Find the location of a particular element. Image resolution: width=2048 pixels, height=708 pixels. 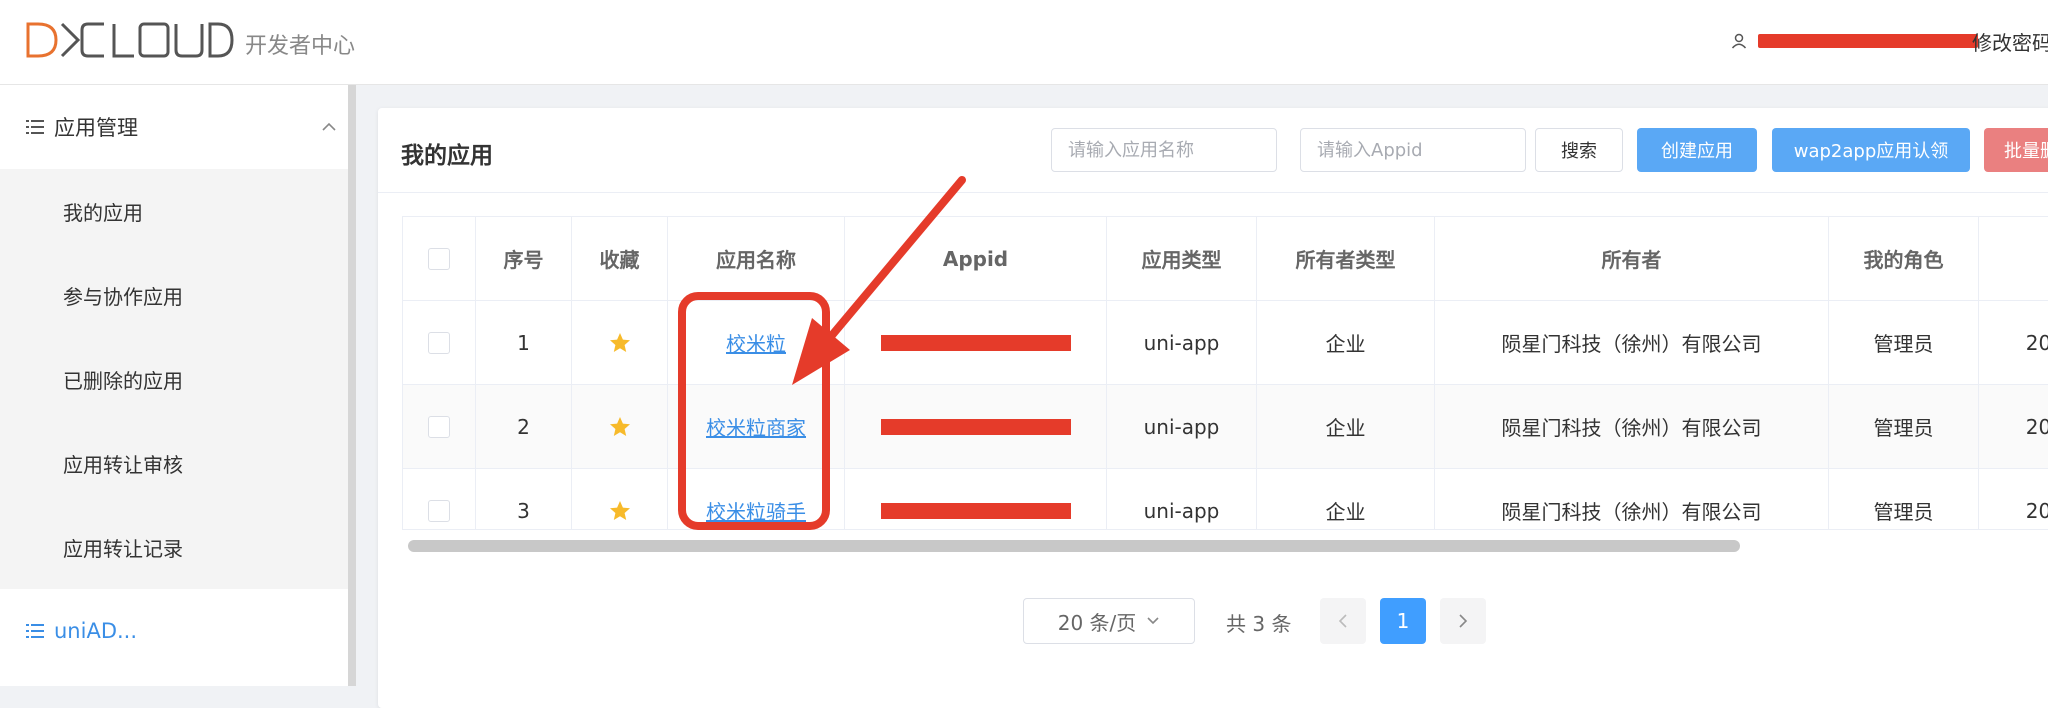

app-name-cell: 校米粒商家 is located at coordinates (756, 426).